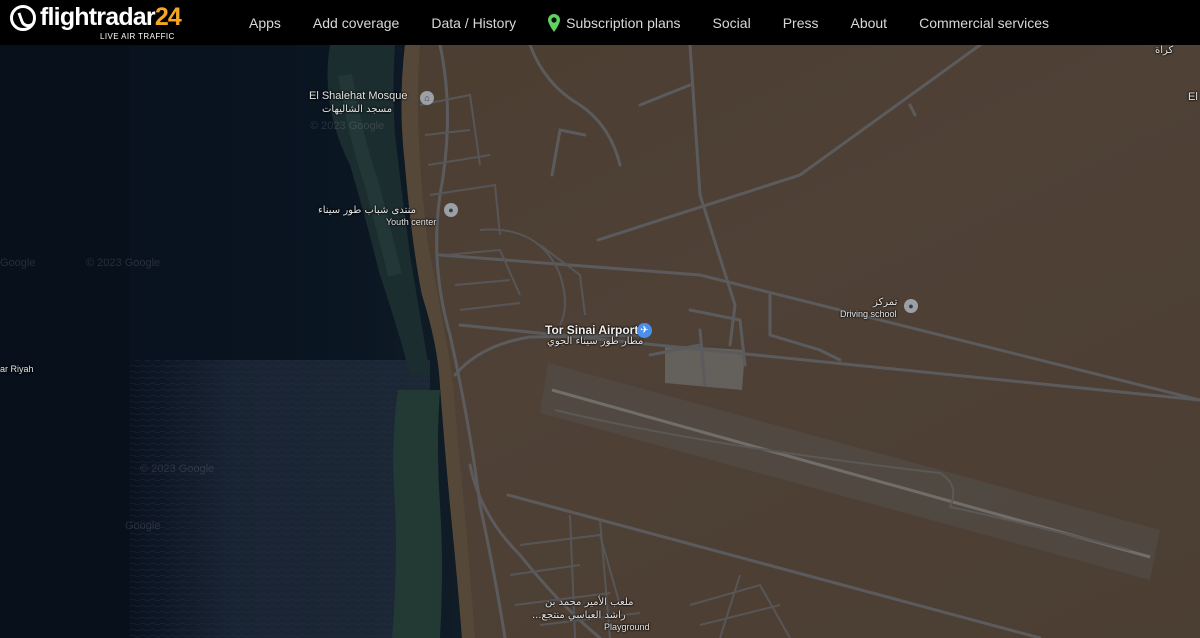 The width and height of the screenshot is (1200, 638). What do you see at coordinates (1164, 50) in the screenshot?
I see `edge-label-arabic: كراة` at bounding box center [1164, 50].